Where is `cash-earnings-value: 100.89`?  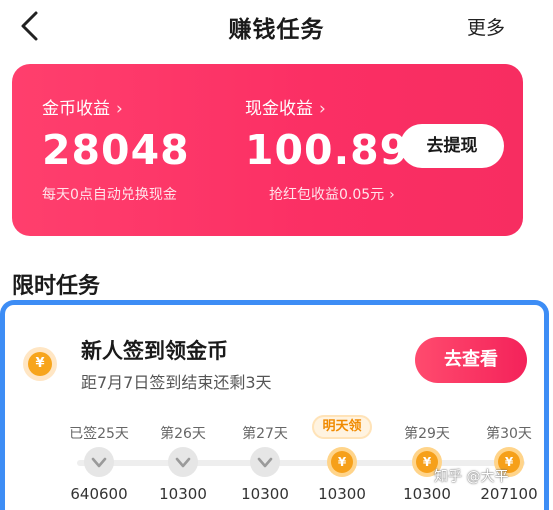 cash-earnings-value: 100.89 is located at coordinates (327, 150).